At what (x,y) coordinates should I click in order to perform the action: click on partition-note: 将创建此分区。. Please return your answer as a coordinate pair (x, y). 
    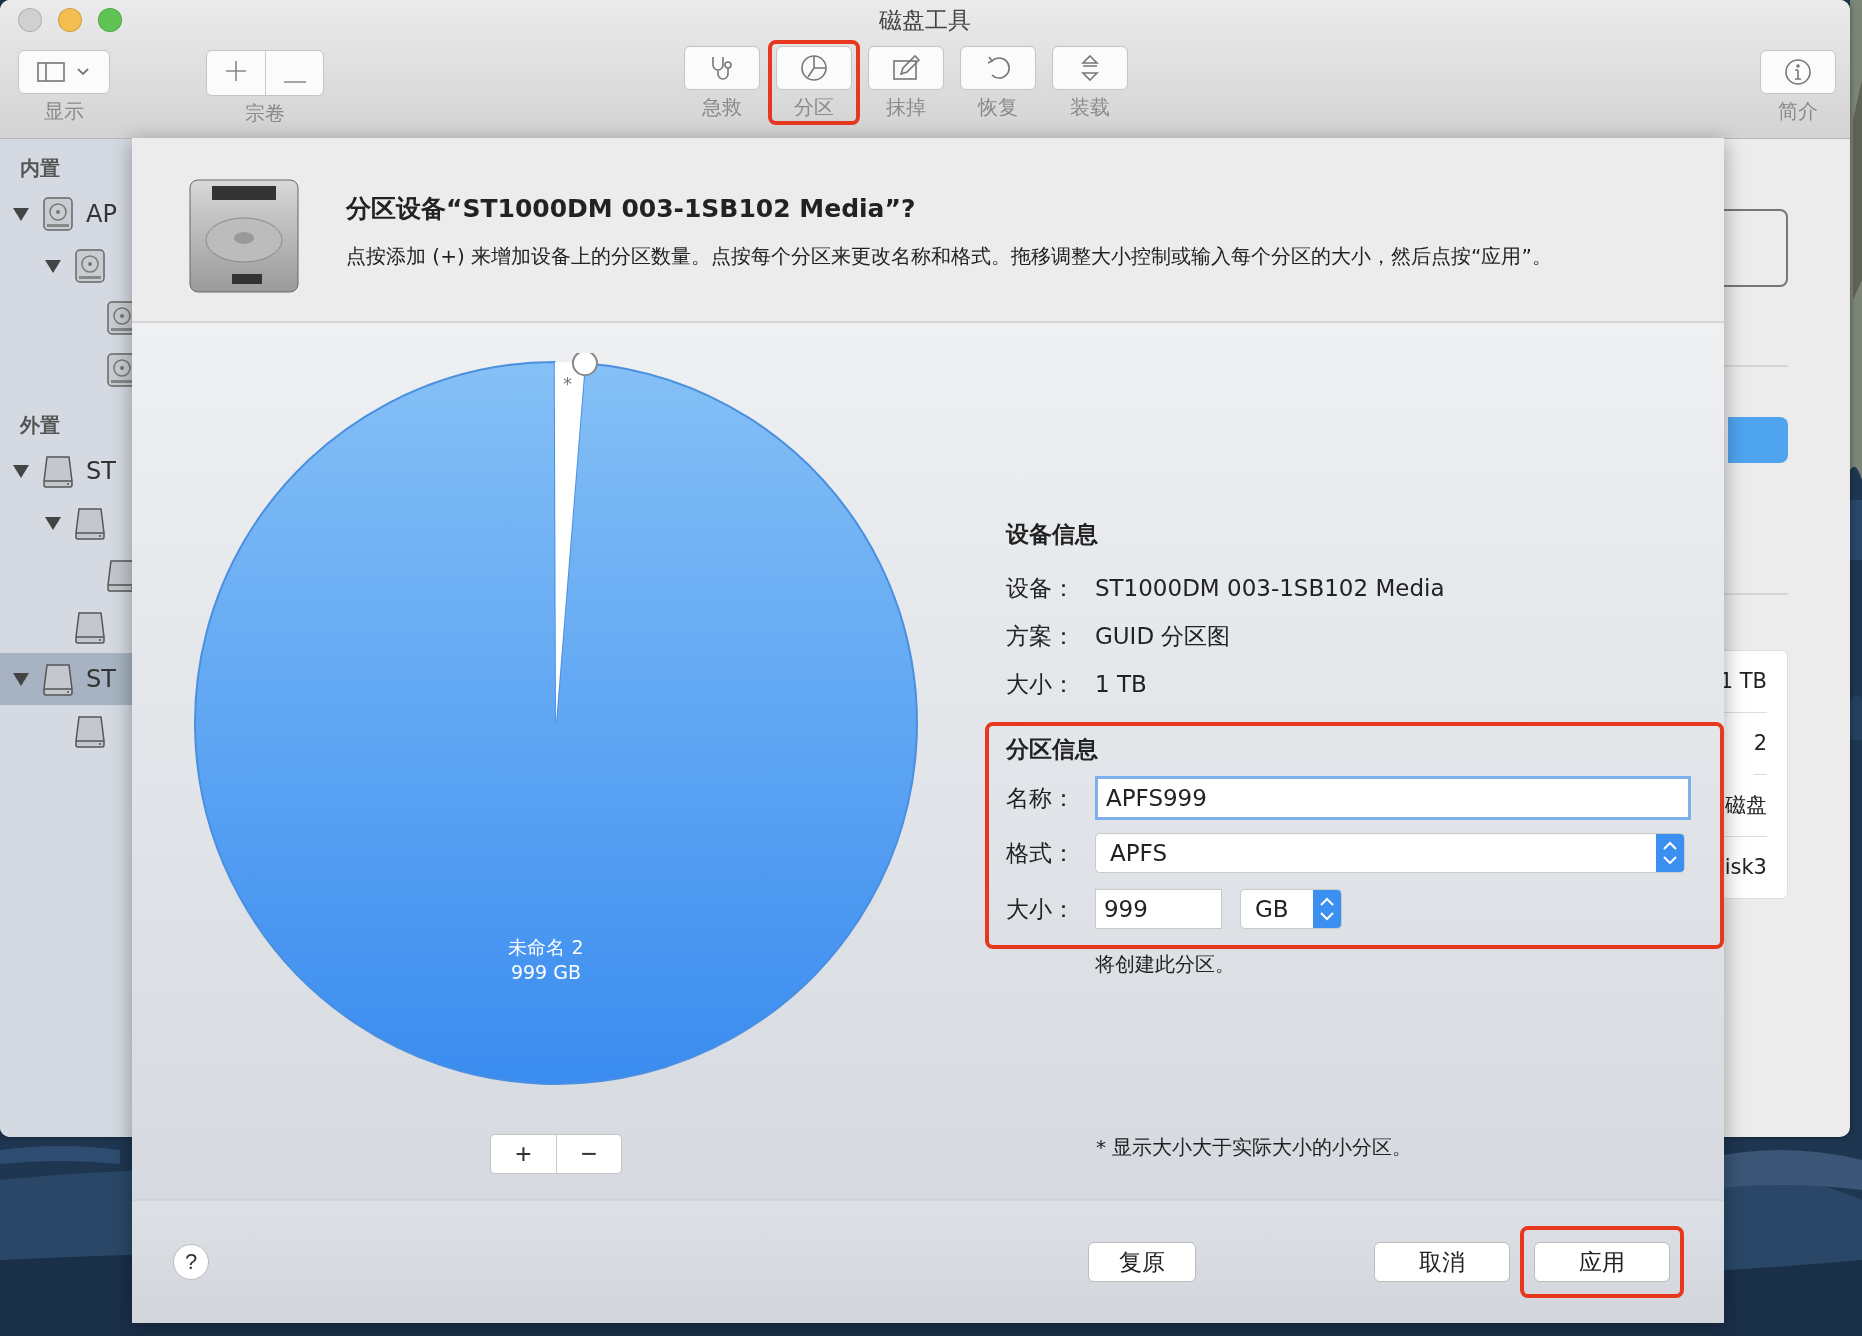
    Looking at the image, I should click on (1165, 964).